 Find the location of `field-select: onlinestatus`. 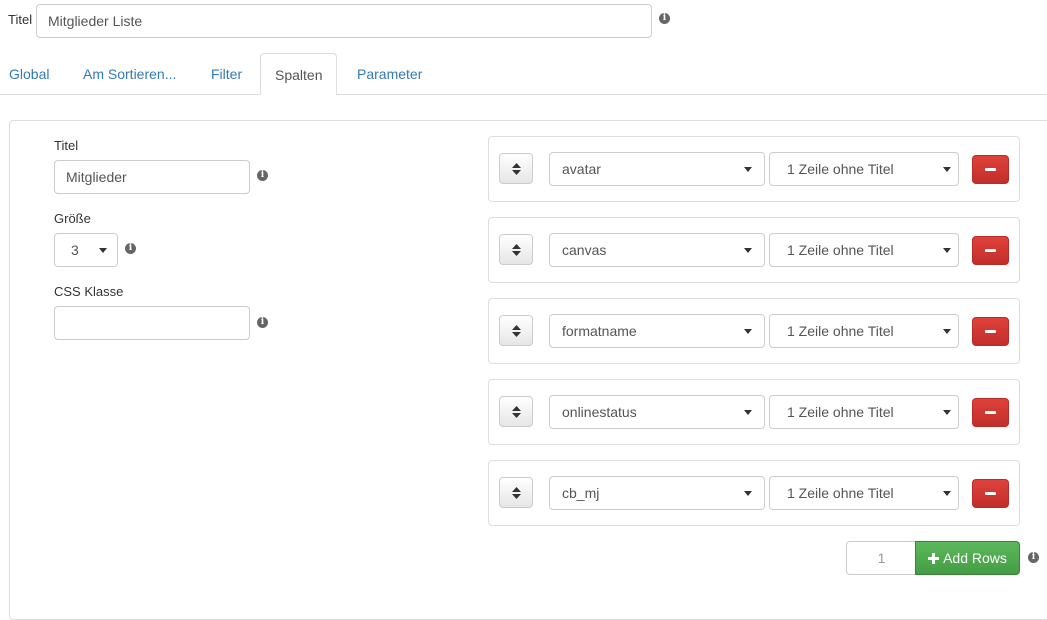

field-select: onlinestatus is located at coordinates (657, 412).